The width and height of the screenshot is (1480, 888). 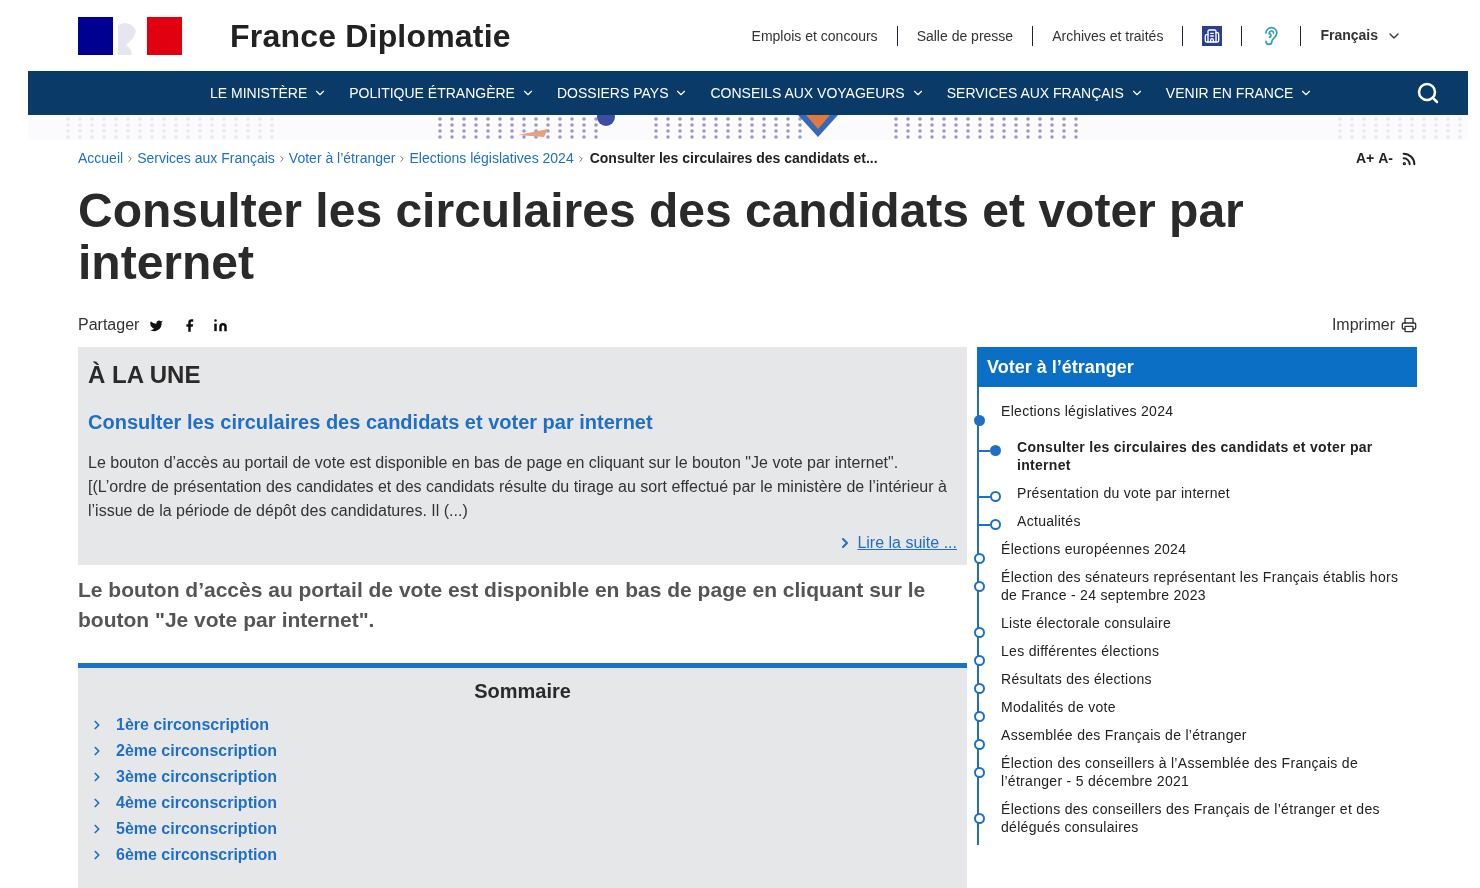 What do you see at coordinates (1409, 158) in the screenshot?
I see `rss-icon` at bounding box center [1409, 158].